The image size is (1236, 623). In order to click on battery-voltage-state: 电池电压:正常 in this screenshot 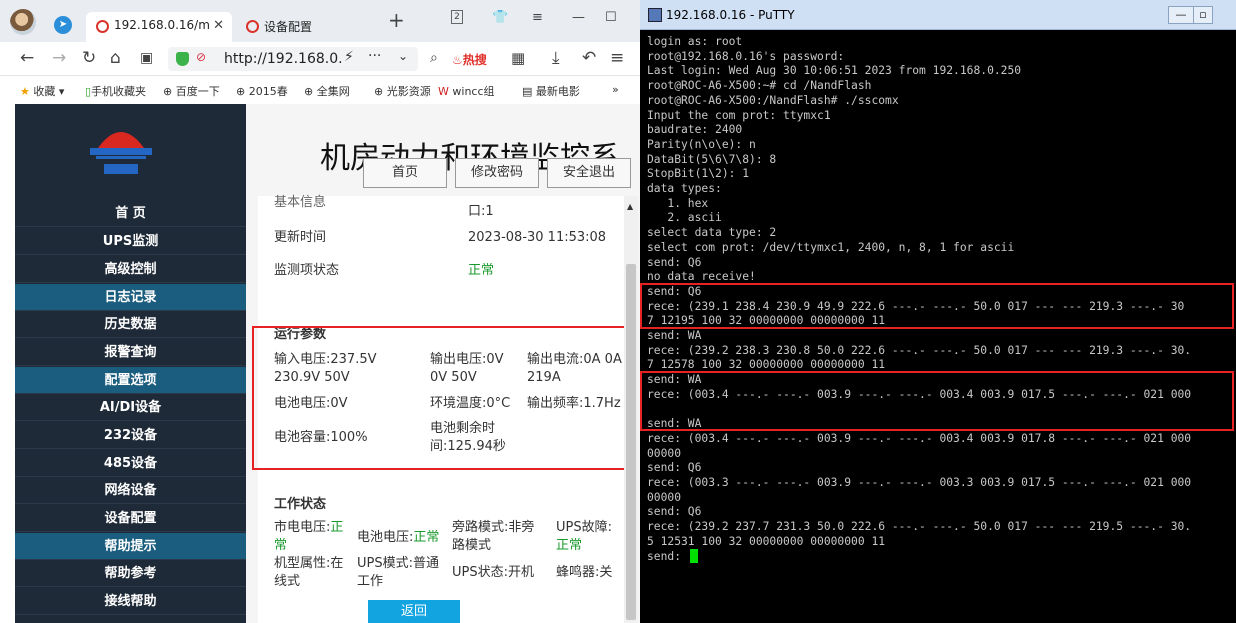, I will do `click(398, 537)`.